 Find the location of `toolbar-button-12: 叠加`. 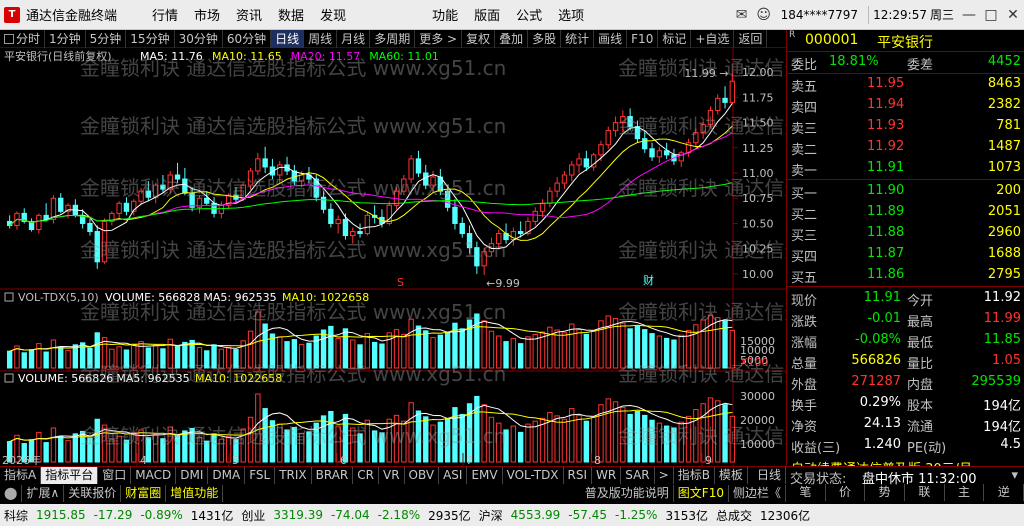

toolbar-button-12: 叠加 is located at coordinates (512, 38).